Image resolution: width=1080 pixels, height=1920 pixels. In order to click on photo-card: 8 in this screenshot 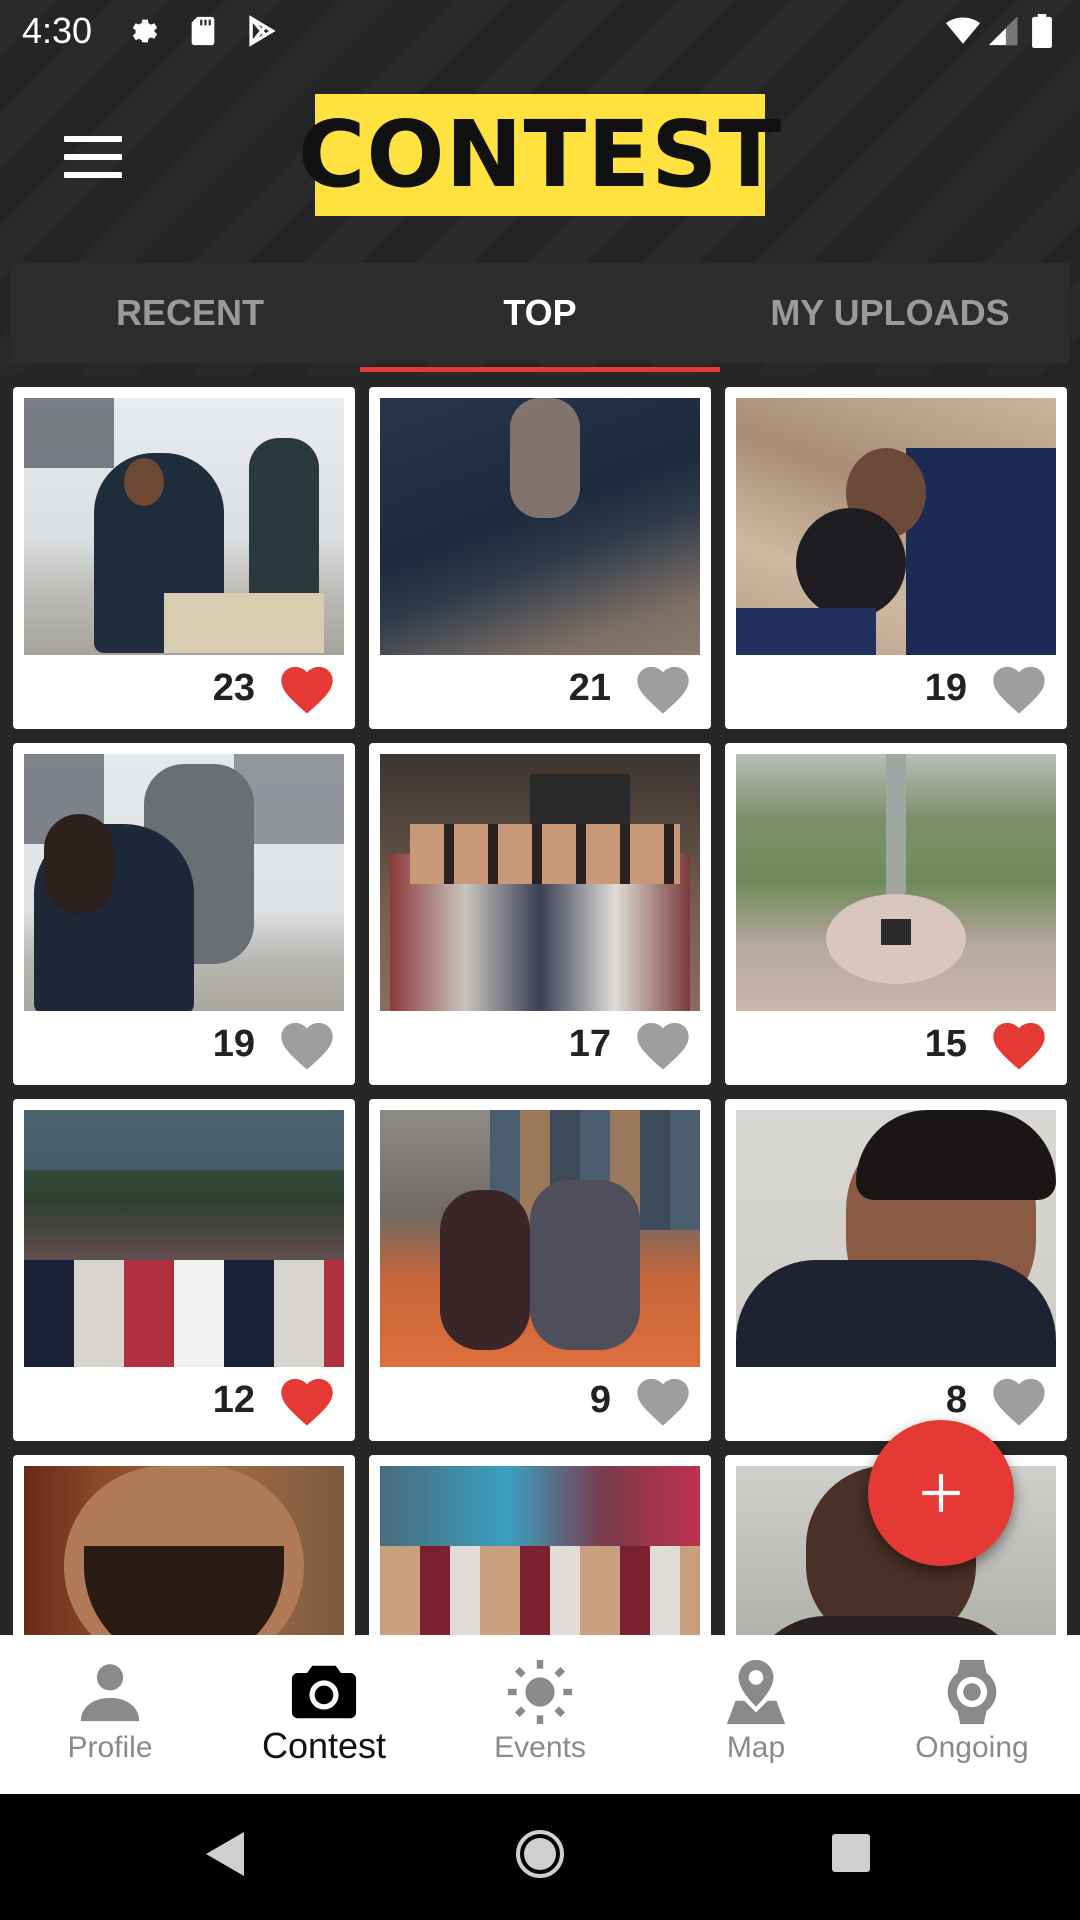, I will do `click(896, 1270)`.